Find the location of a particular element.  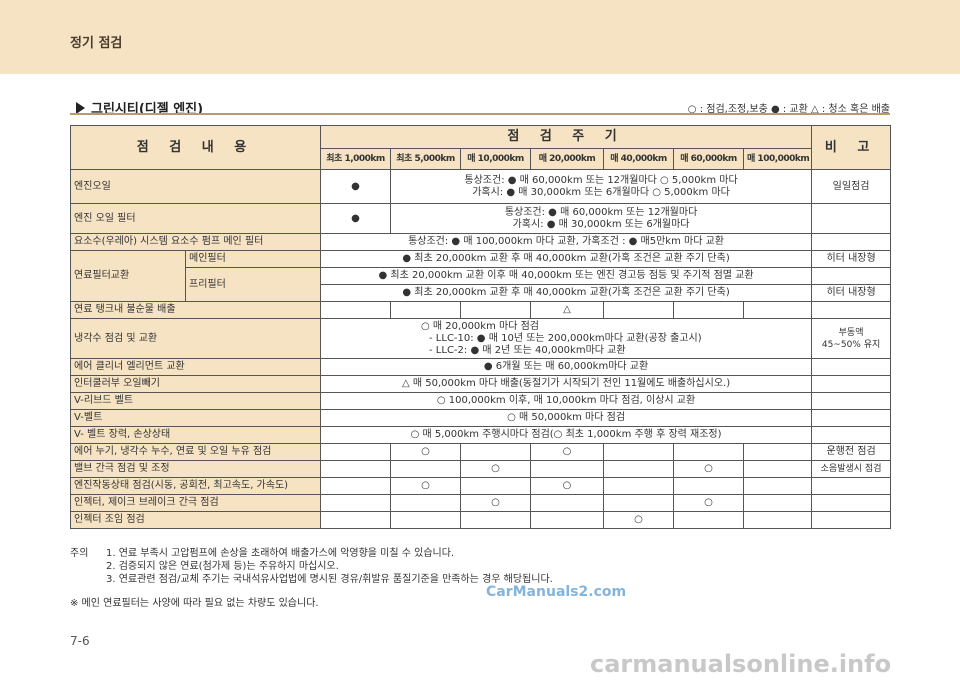

condition-severe: 가혹시: ● 매 30,000km 또는 6개월마다 is located at coordinates (601, 224).